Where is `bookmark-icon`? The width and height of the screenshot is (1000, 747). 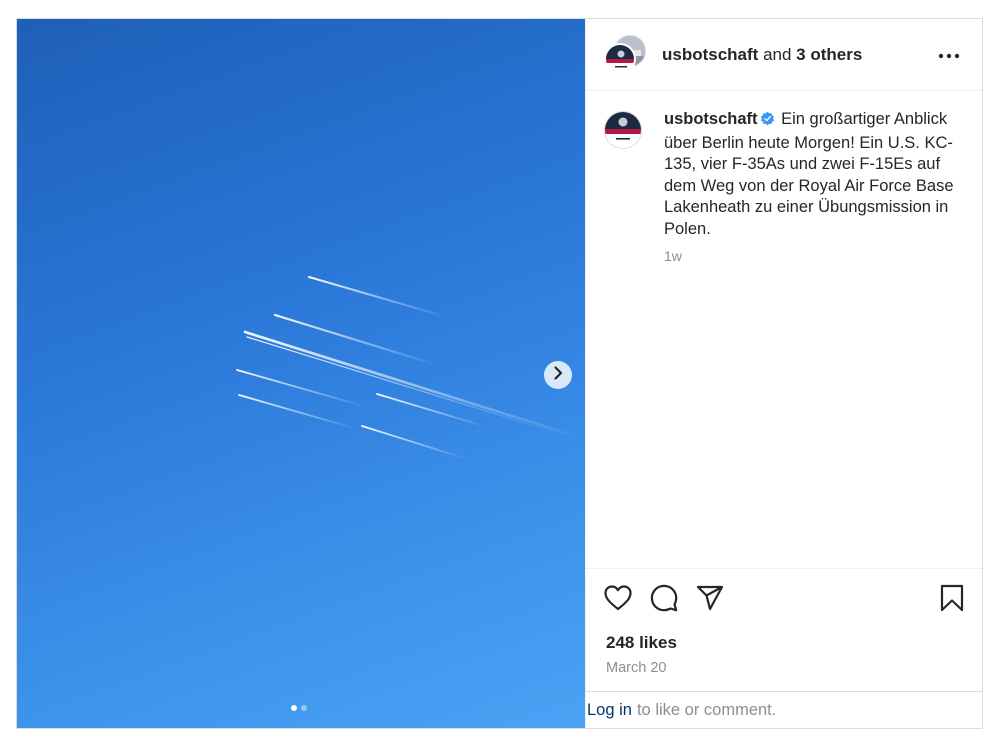 bookmark-icon is located at coordinates (952, 600).